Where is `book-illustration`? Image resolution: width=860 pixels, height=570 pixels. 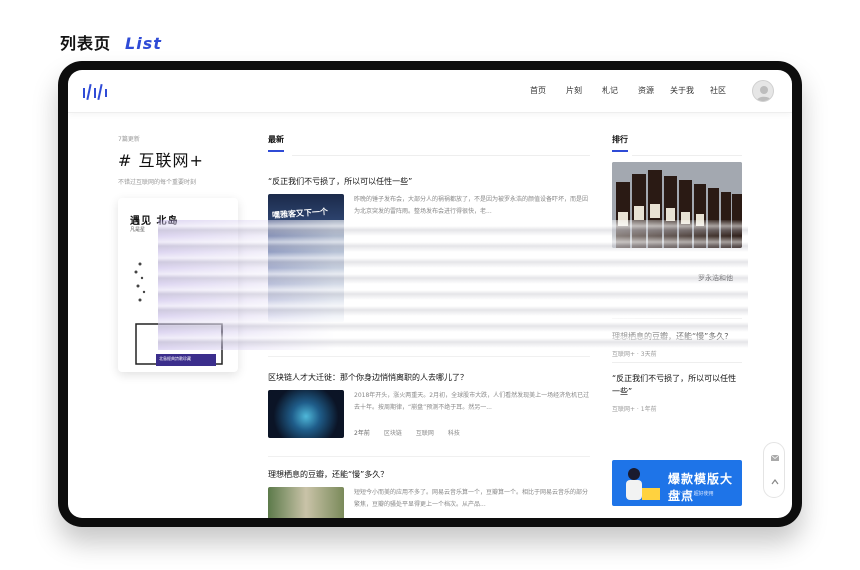 book-illustration is located at coordinates (178, 313).